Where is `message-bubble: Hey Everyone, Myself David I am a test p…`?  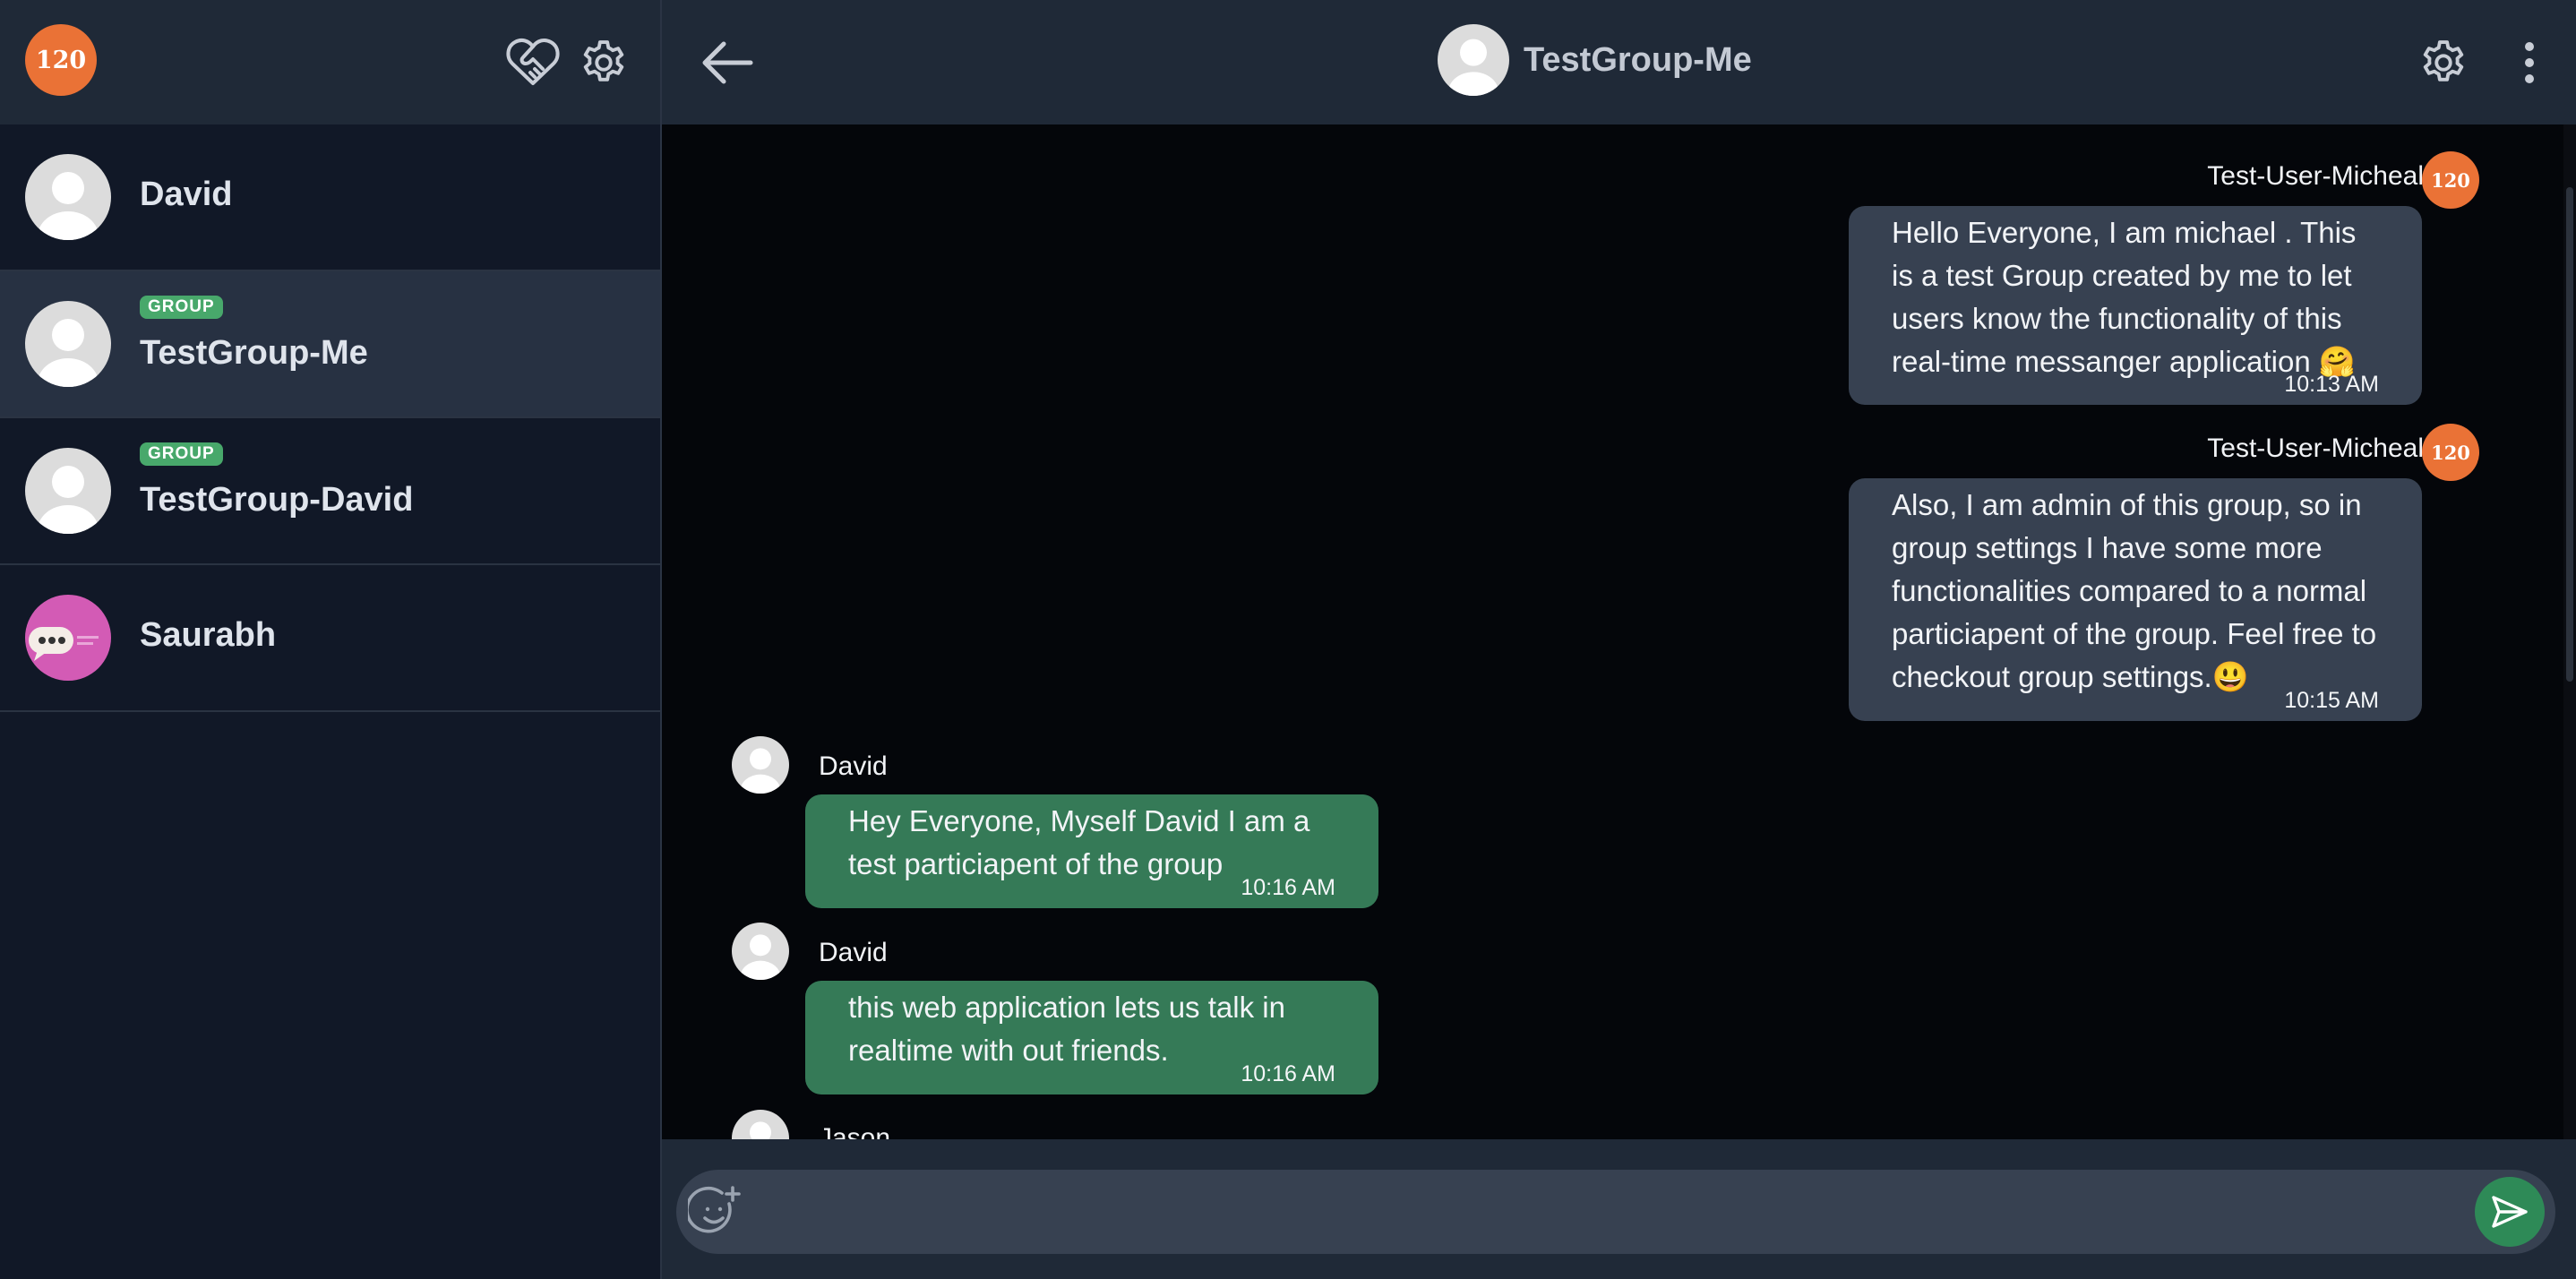 message-bubble: Hey Everyone, Myself David I am a test p… is located at coordinates (1091, 851).